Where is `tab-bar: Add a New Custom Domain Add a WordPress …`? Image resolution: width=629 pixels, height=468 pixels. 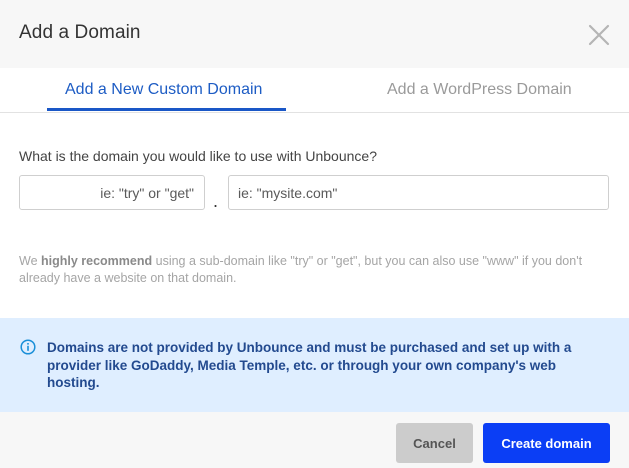 tab-bar: Add a New Custom Domain Add a WordPress … is located at coordinates (314, 90).